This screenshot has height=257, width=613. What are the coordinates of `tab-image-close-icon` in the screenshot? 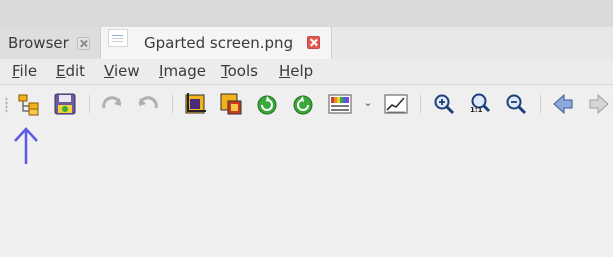 It's located at (313, 42).